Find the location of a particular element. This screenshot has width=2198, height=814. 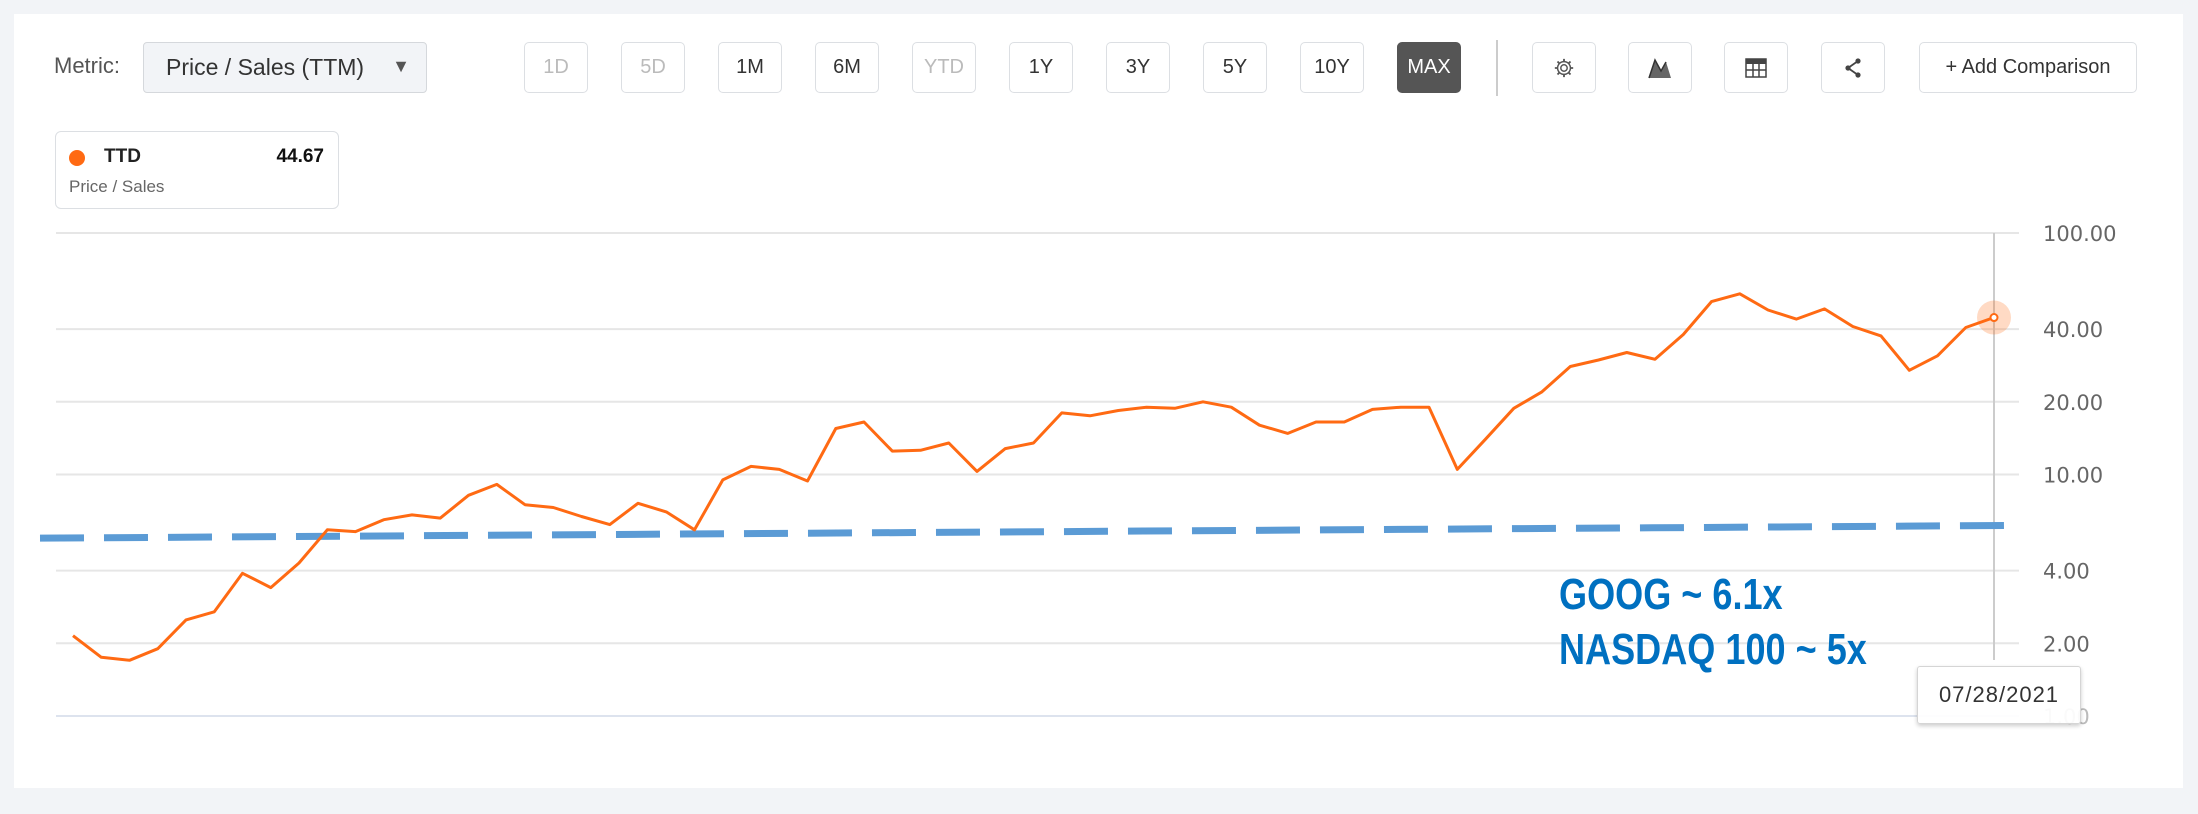

y-tick-label: 2.00 is located at coordinates (2066, 644).